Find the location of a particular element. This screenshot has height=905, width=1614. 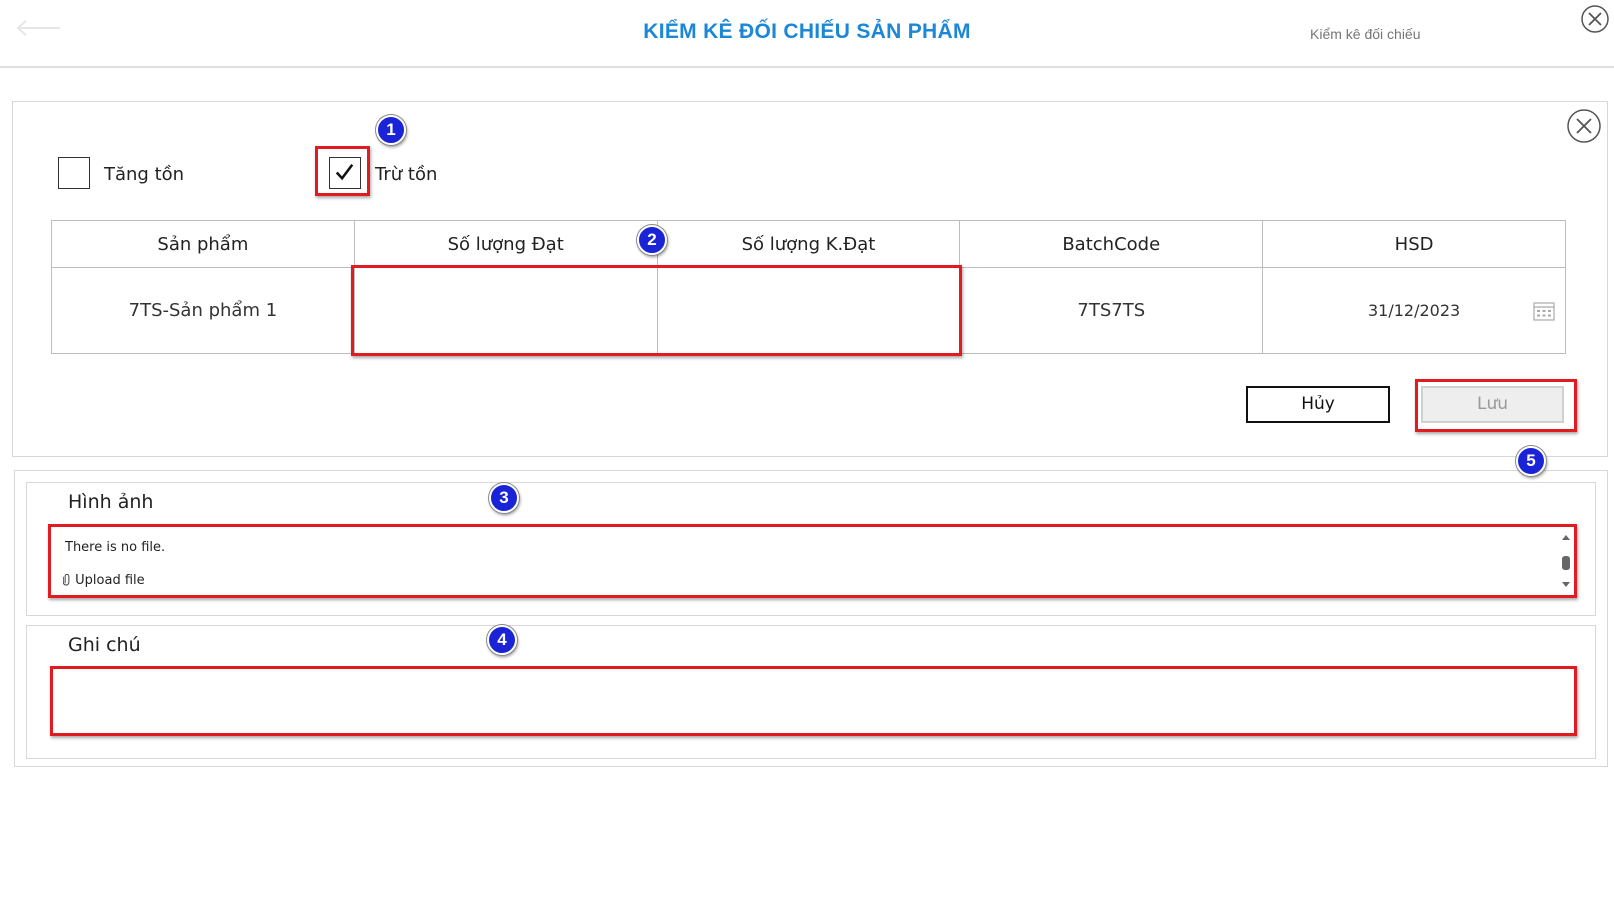

annotation-badge-1: 1 is located at coordinates (391, 130).